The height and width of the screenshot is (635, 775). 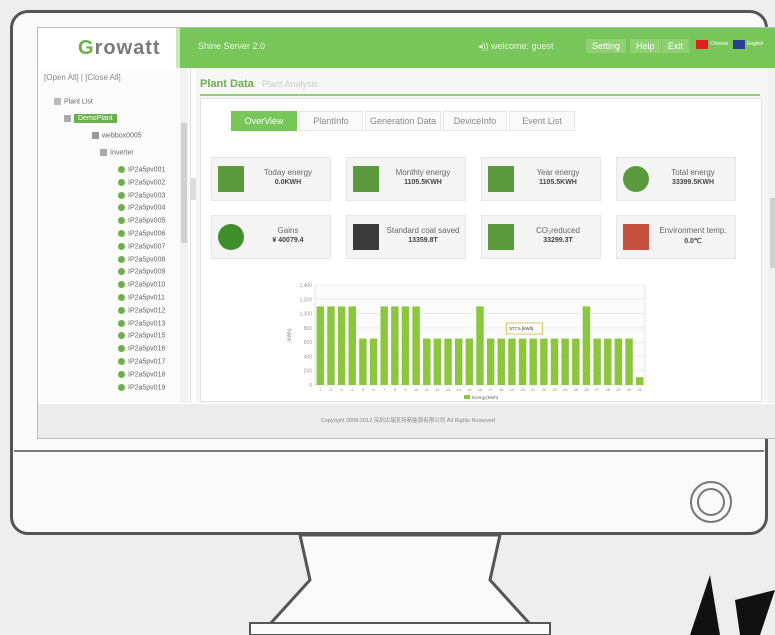 I want to click on card-coal-saved: Standard coal saved 13359.8T, so click(x=406, y=237).